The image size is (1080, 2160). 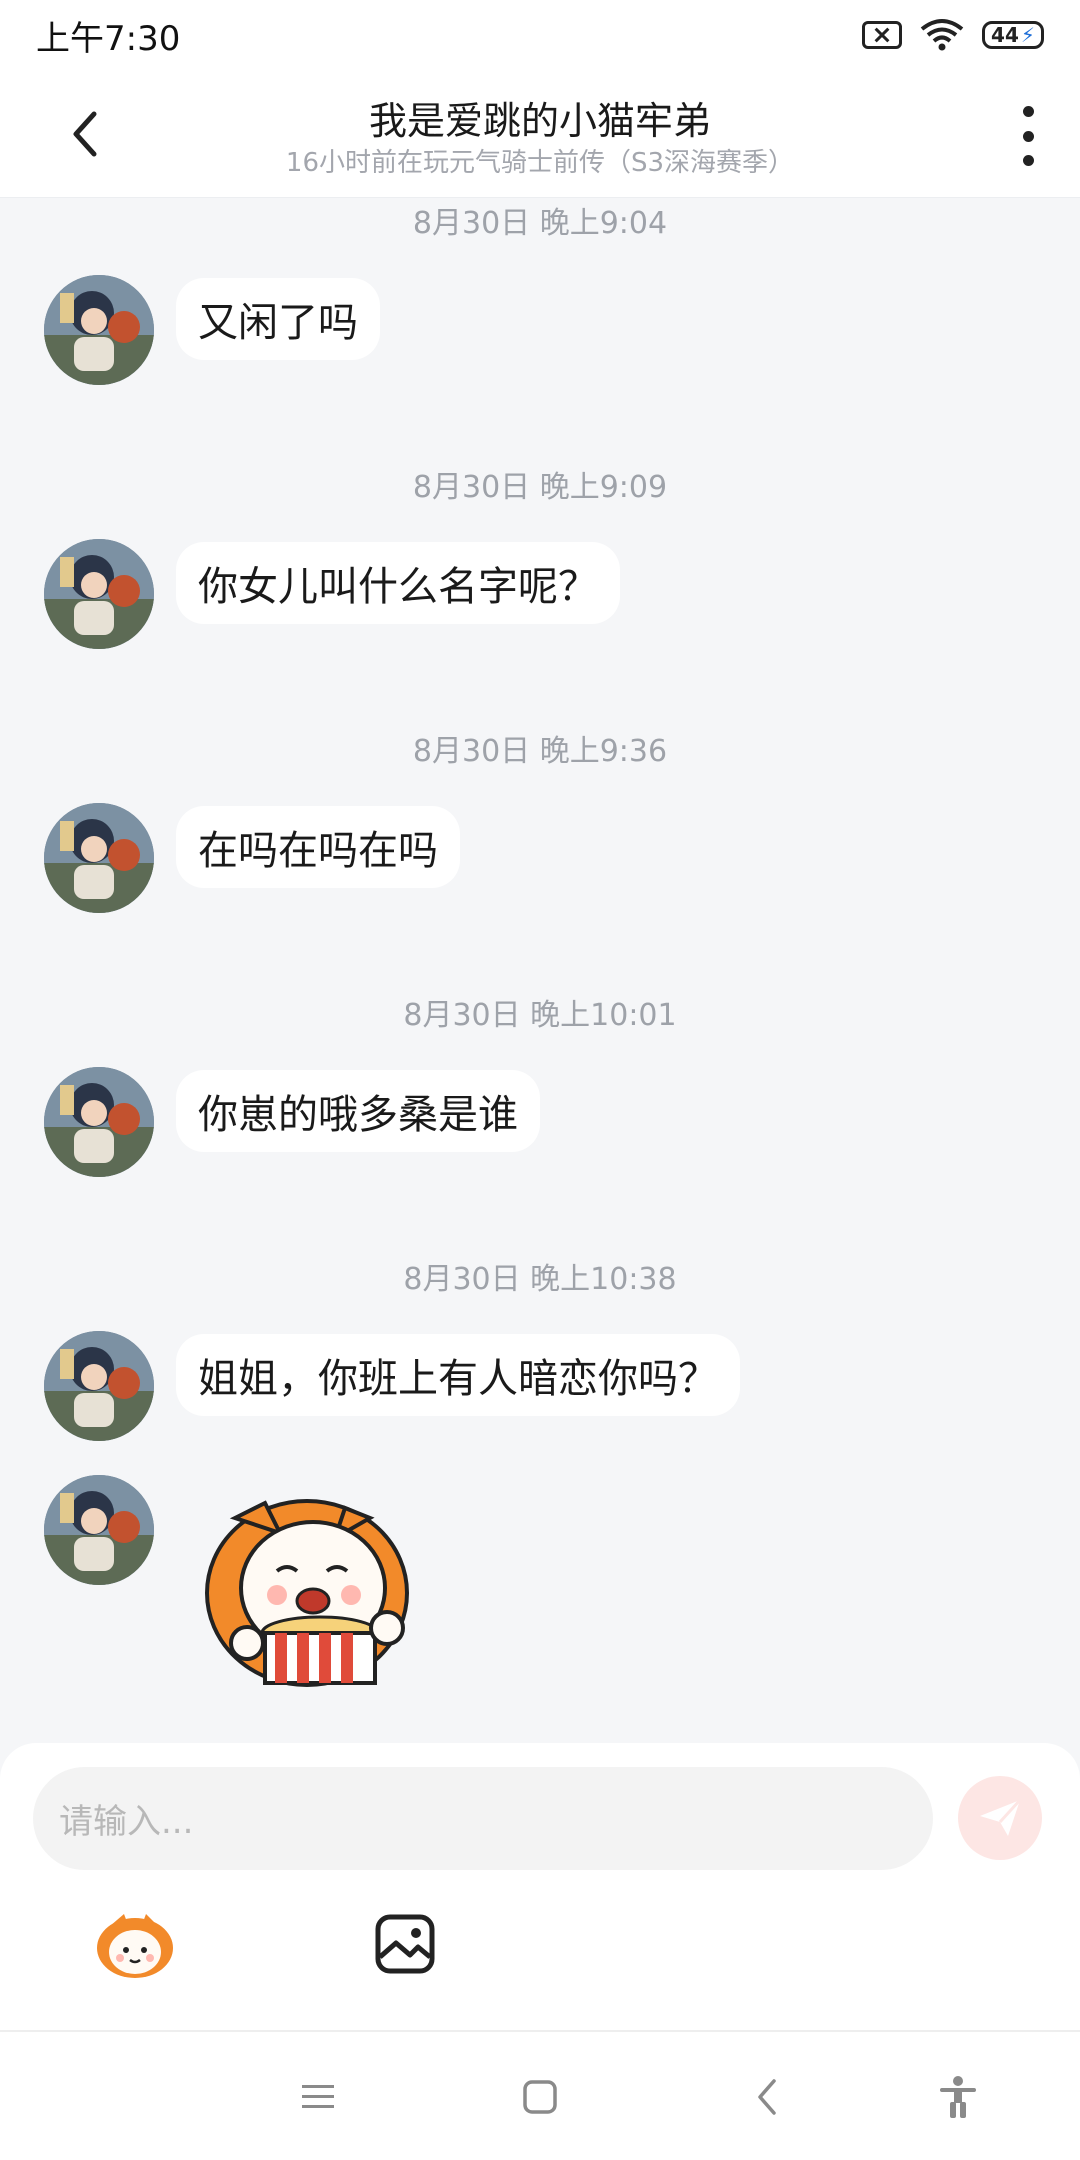 I want to click on accessibility-icon, so click(x=958, y=2097).